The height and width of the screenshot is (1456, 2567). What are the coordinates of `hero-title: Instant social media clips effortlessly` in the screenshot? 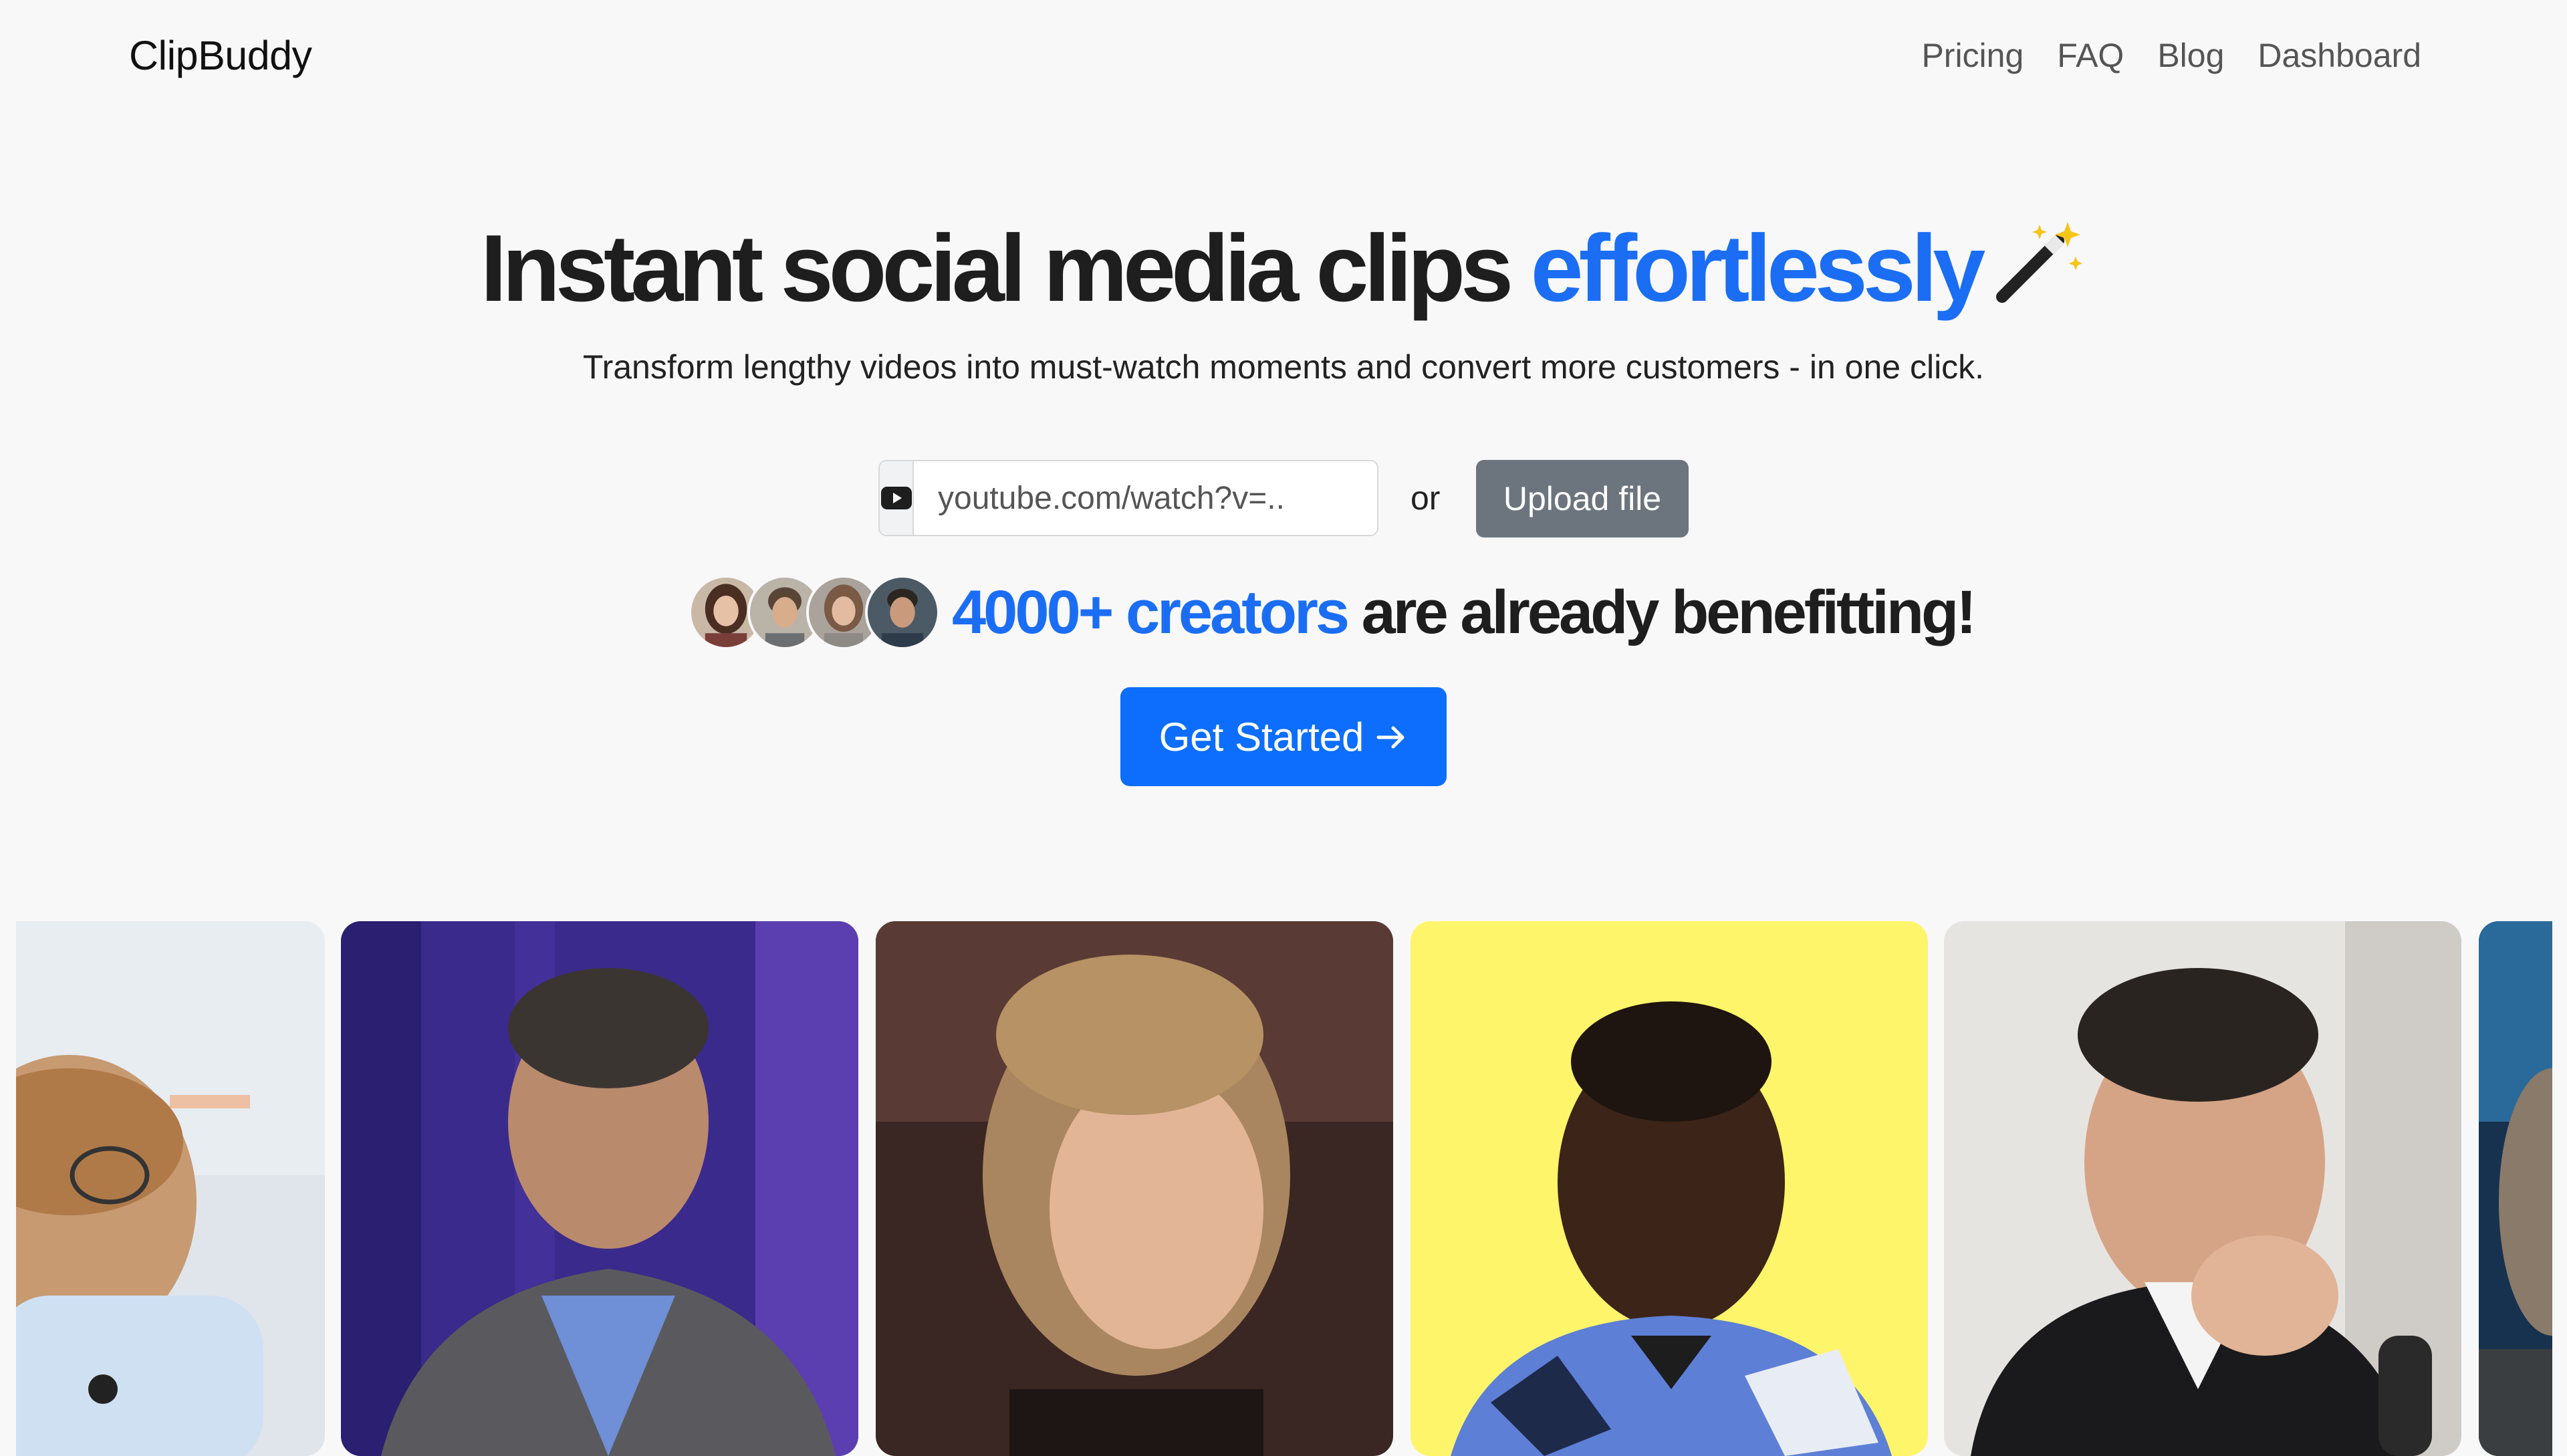 It's located at (1283, 270).